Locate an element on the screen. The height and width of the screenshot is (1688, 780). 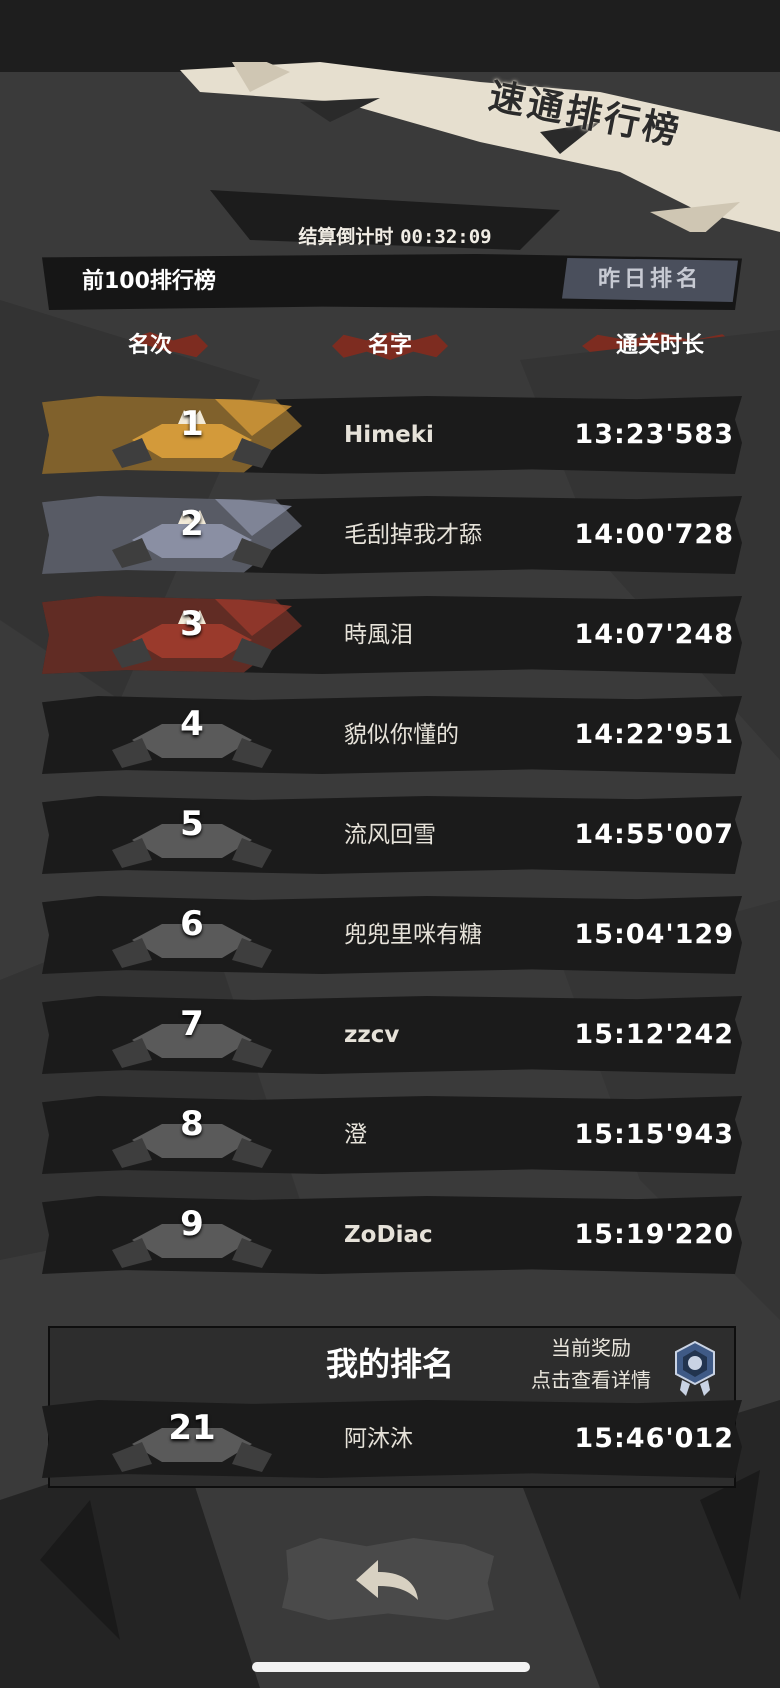
my-clear-time: 15:46'012 is located at coordinates (654, 1438).